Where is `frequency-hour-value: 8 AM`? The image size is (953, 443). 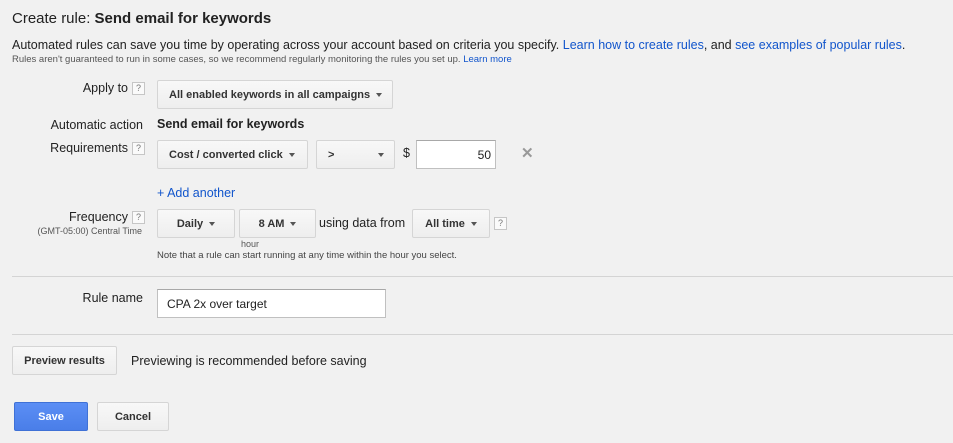
frequency-hour-value: 8 AM is located at coordinates (271, 223).